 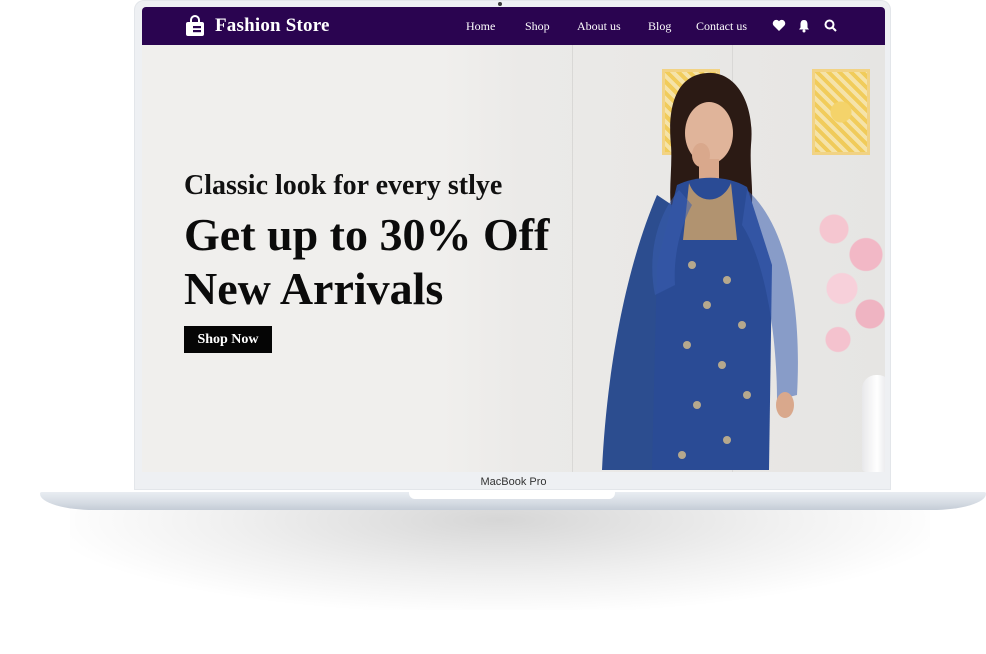 What do you see at coordinates (343, 185) in the screenshot?
I see `hero-subtitle: Classic look for every stlye` at bounding box center [343, 185].